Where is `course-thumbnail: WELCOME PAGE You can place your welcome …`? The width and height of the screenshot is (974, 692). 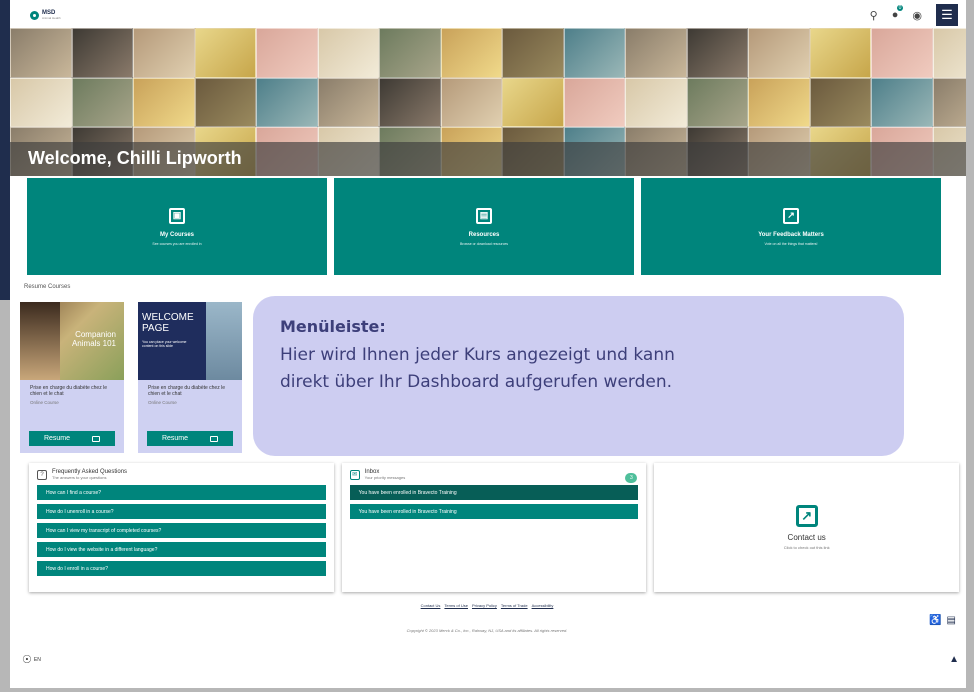 course-thumbnail: WELCOME PAGE You can place your welcome … is located at coordinates (190, 341).